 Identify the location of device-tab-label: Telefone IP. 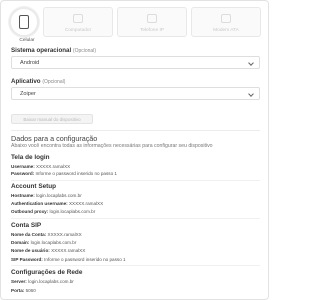
(151, 30).